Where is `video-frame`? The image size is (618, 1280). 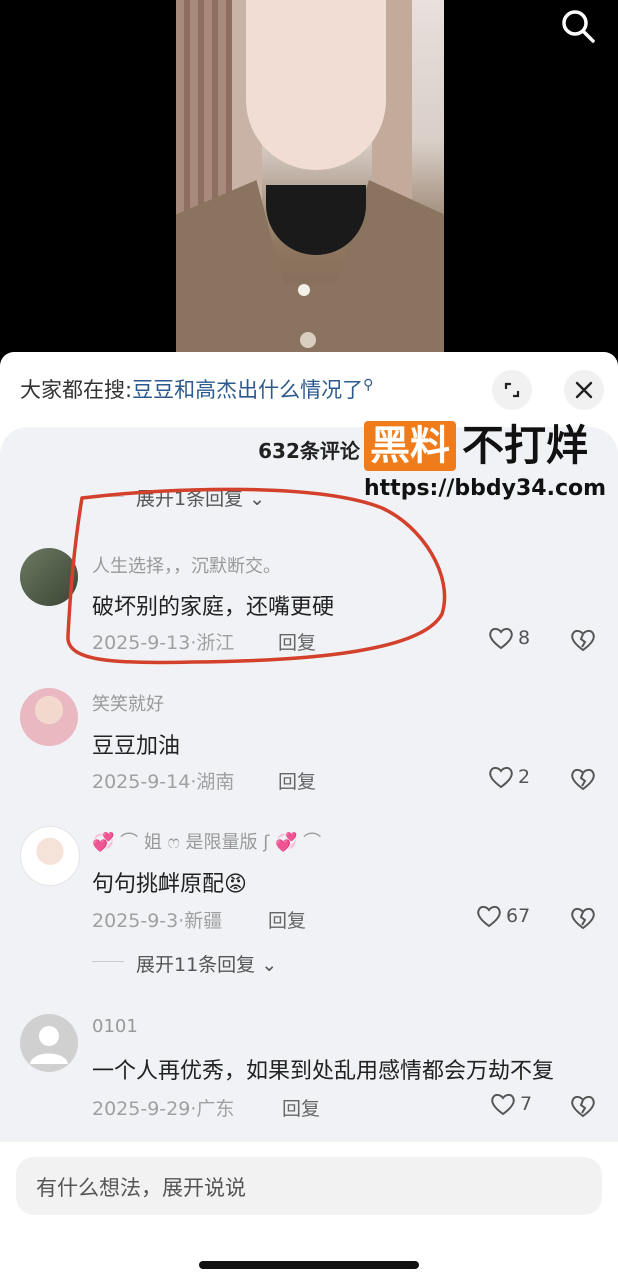
video-frame is located at coordinates (310, 176).